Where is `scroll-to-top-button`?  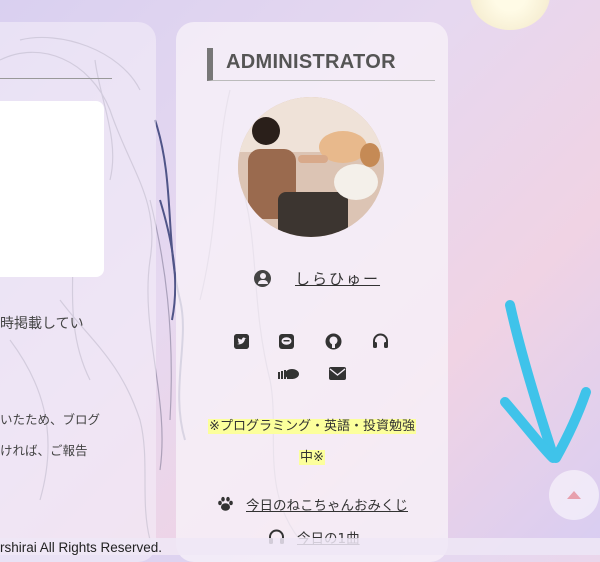 scroll-to-top-button is located at coordinates (574, 495).